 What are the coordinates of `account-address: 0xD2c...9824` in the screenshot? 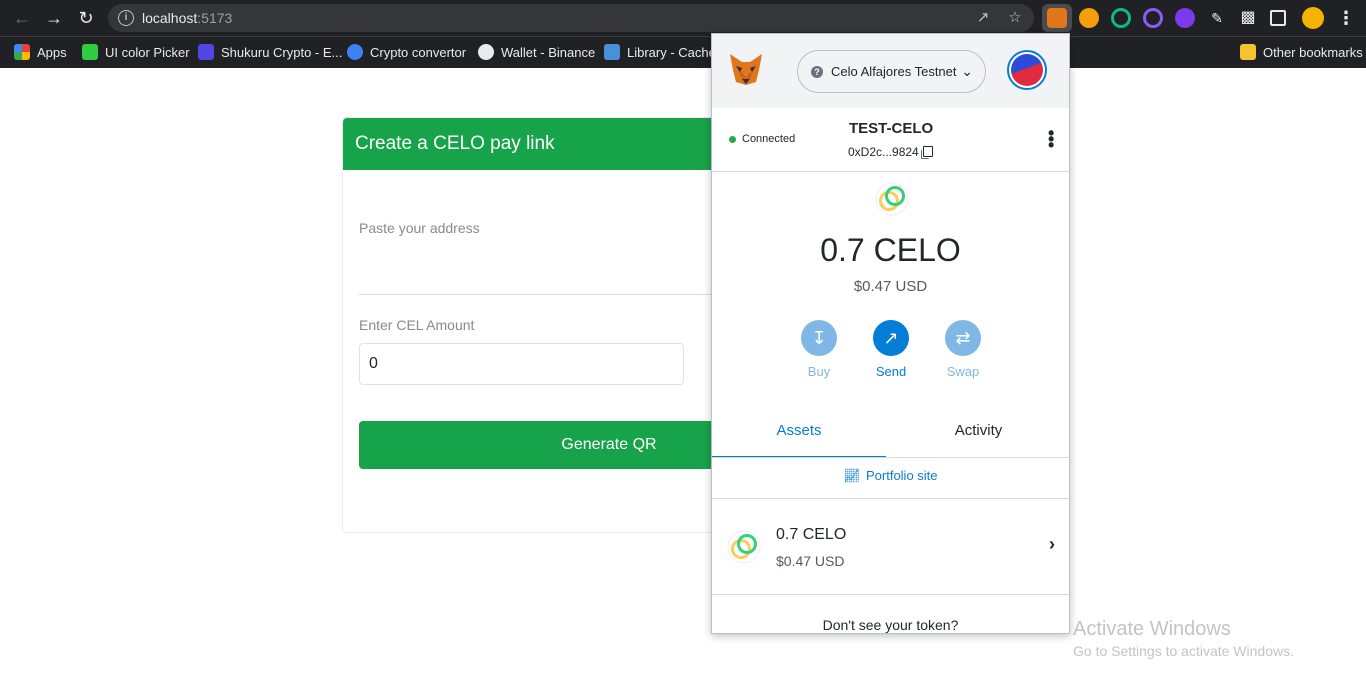 It's located at (890, 152).